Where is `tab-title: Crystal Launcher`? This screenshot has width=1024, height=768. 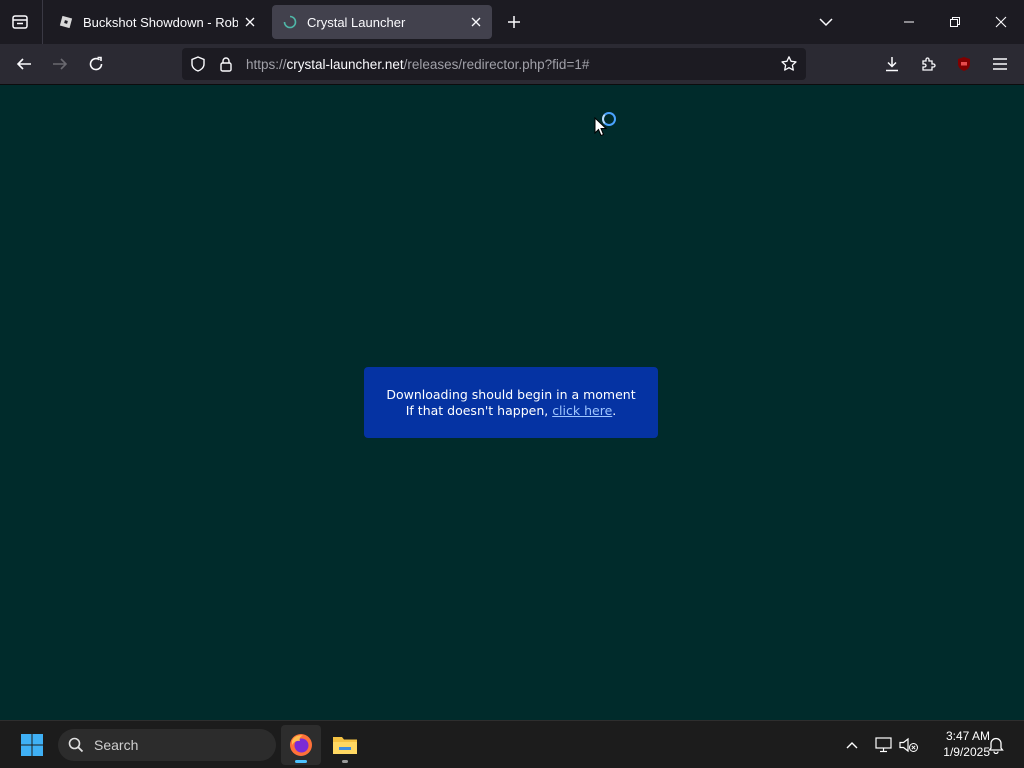 tab-title: Crystal Launcher is located at coordinates (356, 22).